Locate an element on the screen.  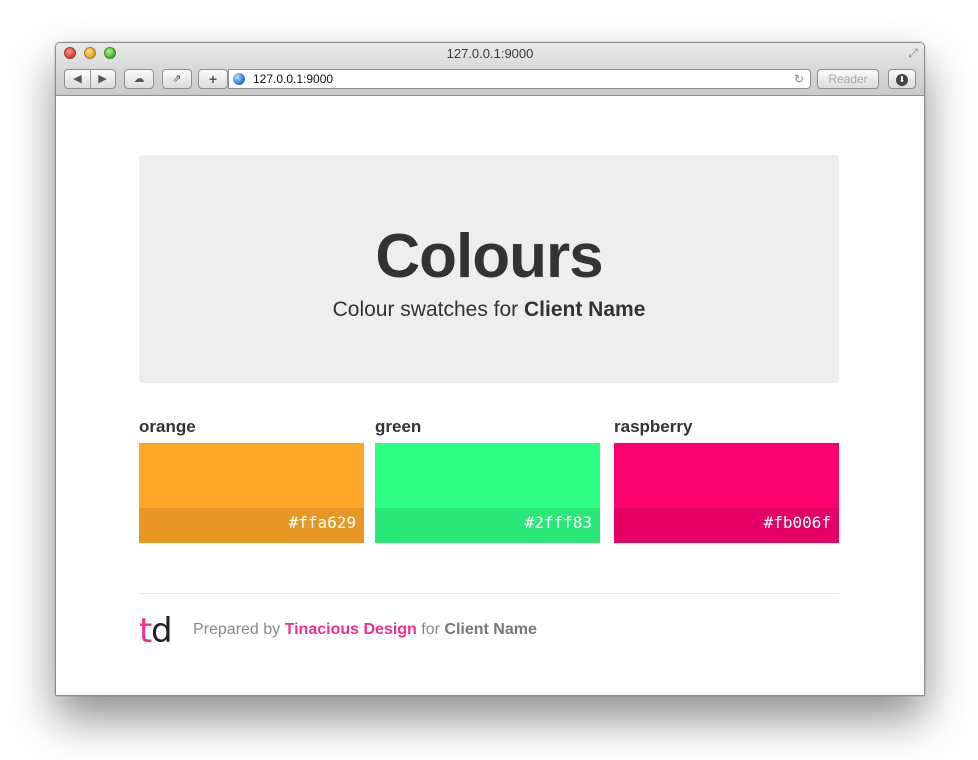
swatch-name: orange is located at coordinates (167, 426).